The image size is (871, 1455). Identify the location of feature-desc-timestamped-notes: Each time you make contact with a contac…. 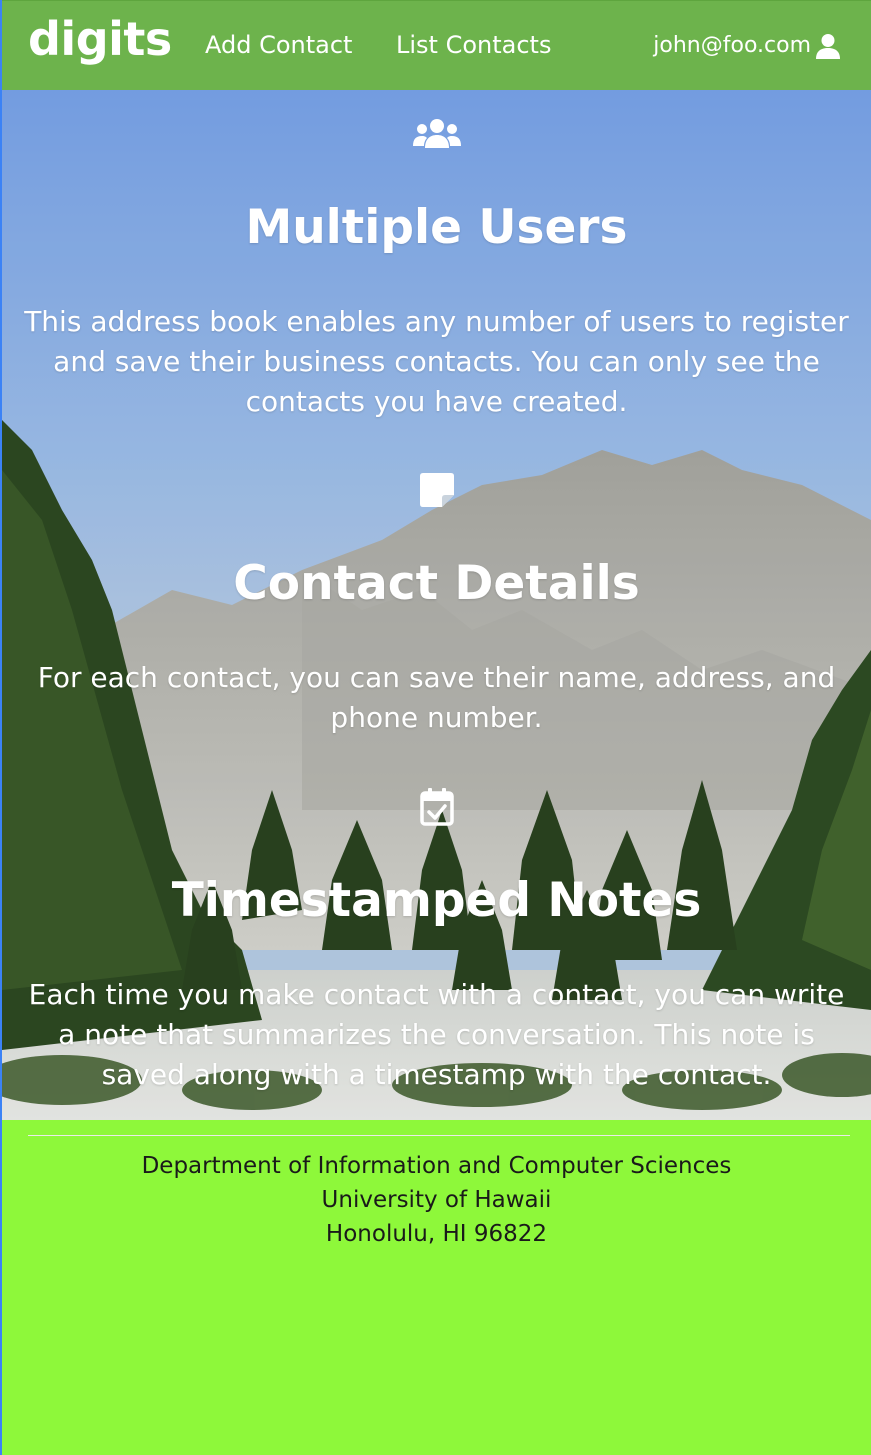
(436, 1034).